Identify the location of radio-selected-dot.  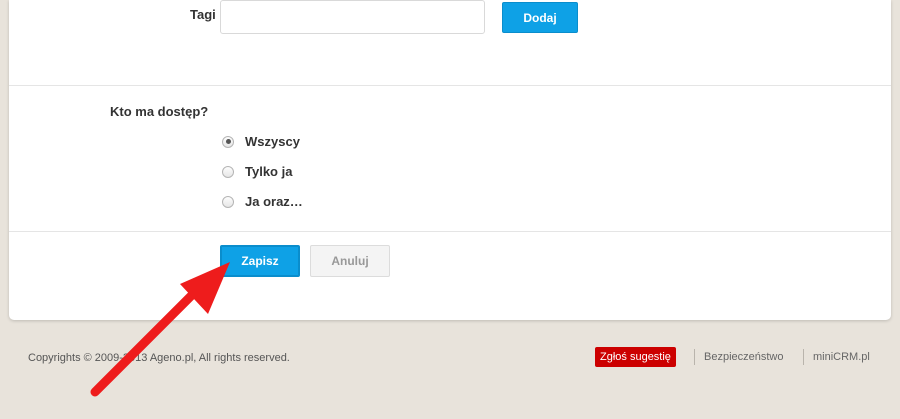
(228, 141).